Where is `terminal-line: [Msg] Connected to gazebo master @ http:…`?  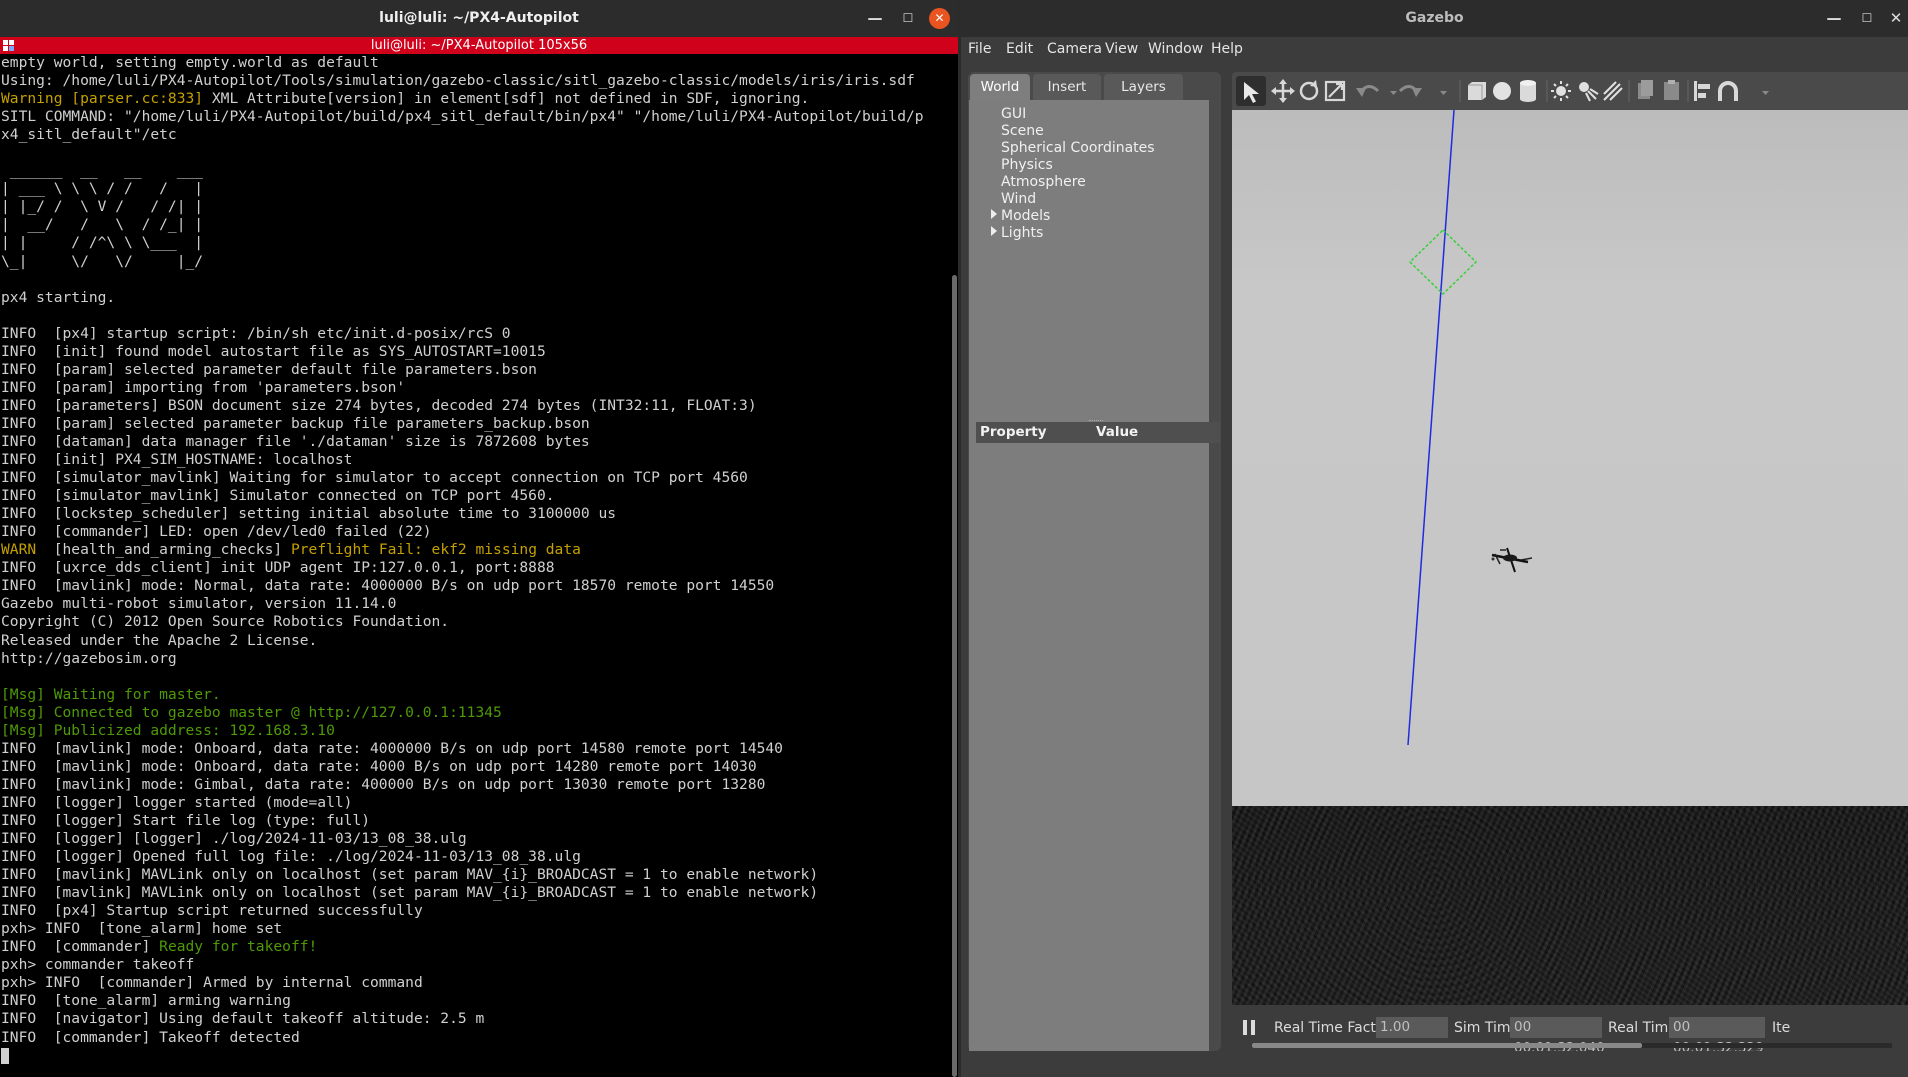 terminal-line: [Msg] Connected to gazebo master @ http:… is located at coordinates (473, 713).